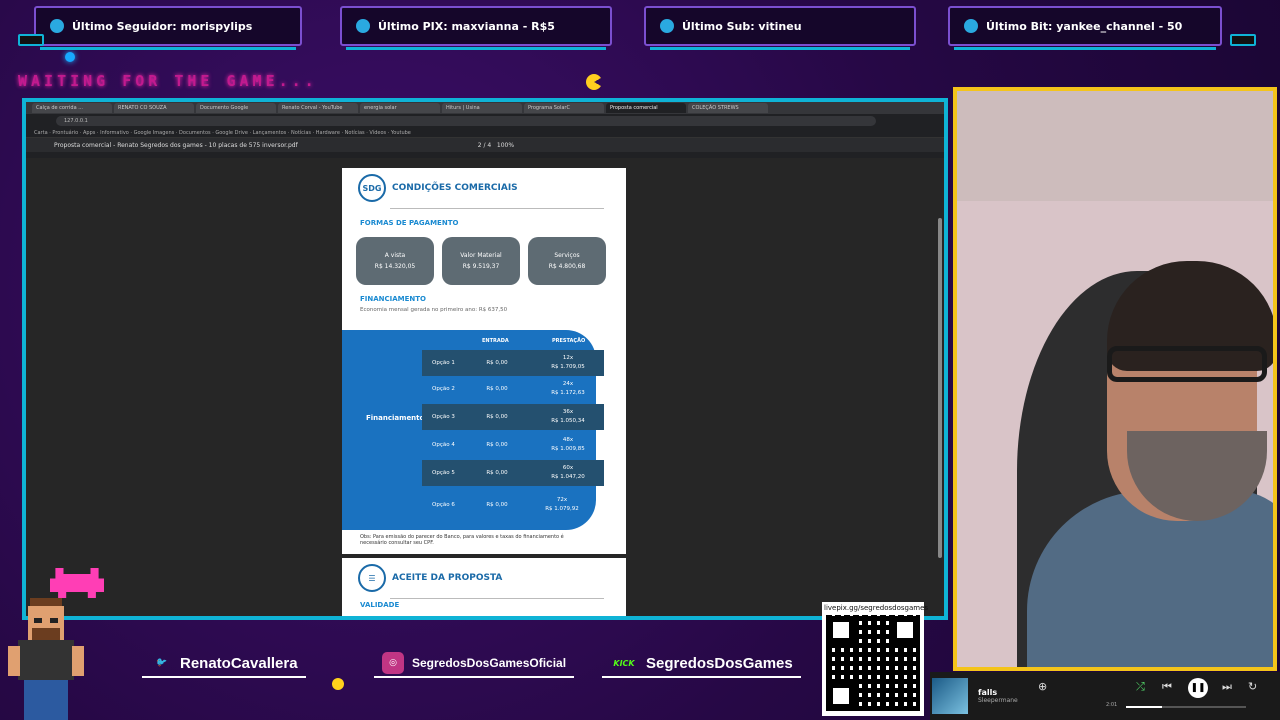  Describe the element at coordinates (873, 663) in the screenshot. I see `qr-code` at that location.